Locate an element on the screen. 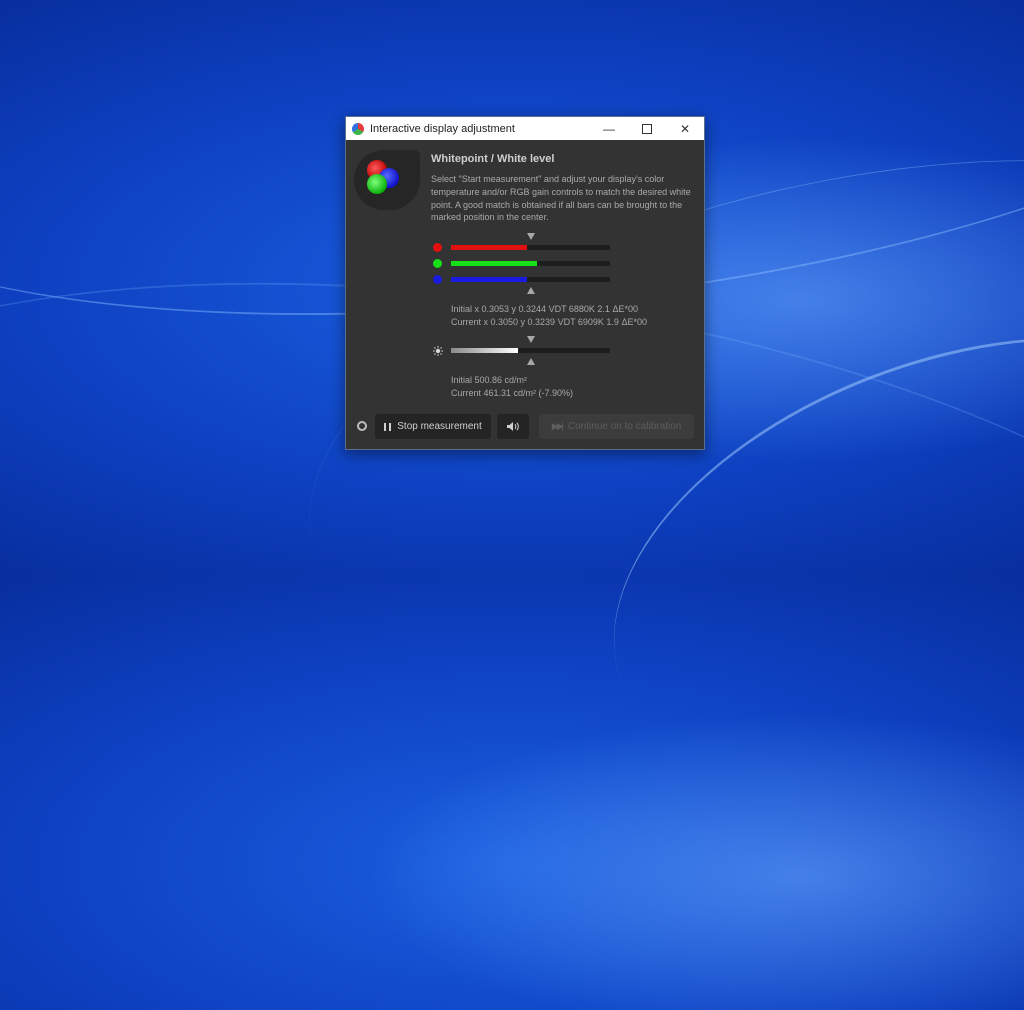 Image resolution: width=1024 pixels, height=1010 pixels. section-heading: Whitepoint / White level is located at coordinates (493, 159).